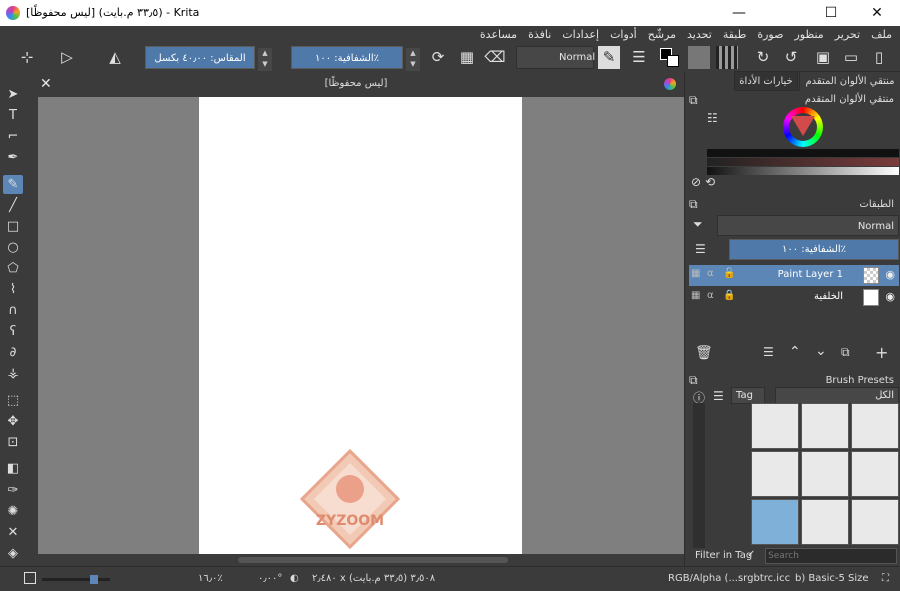 The width and height of the screenshot is (900, 591). Describe the element at coordinates (768, 352) in the screenshot. I see `layer-properties-icon: ☰` at that location.